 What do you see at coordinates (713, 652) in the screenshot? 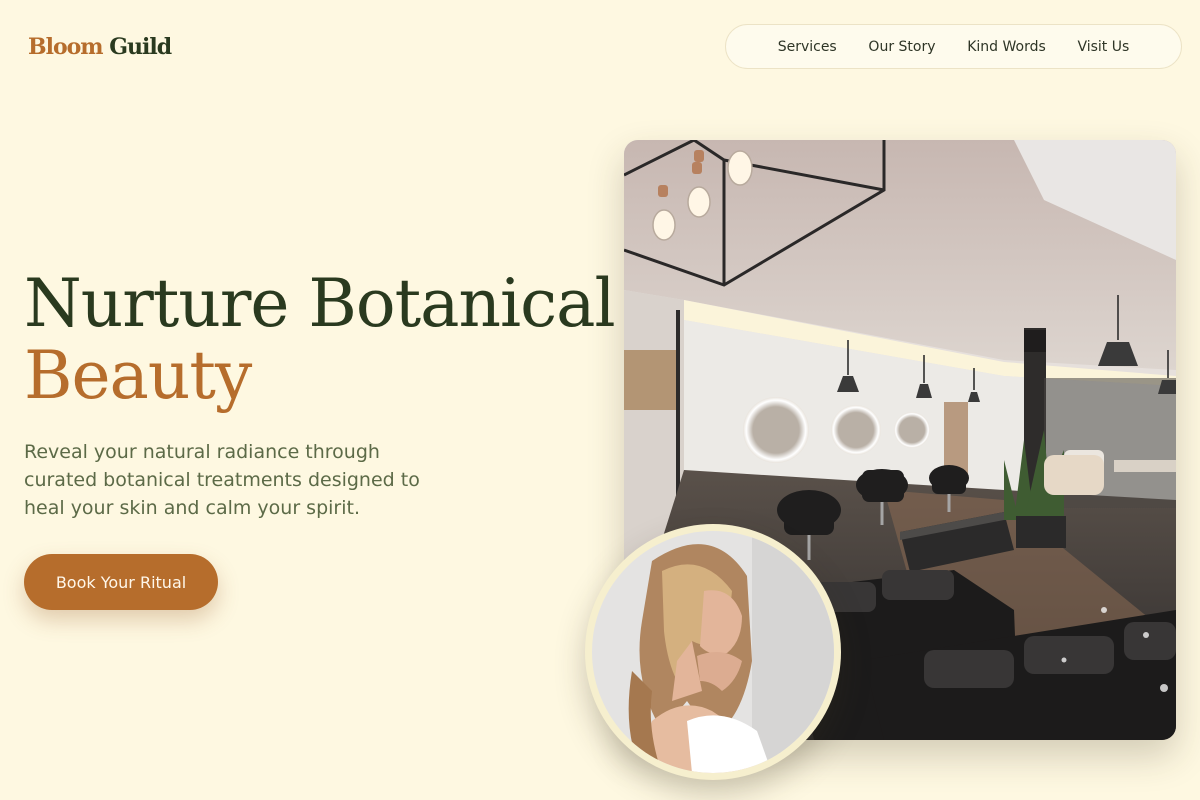
I see `portrait-photo` at bounding box center [713, 652].